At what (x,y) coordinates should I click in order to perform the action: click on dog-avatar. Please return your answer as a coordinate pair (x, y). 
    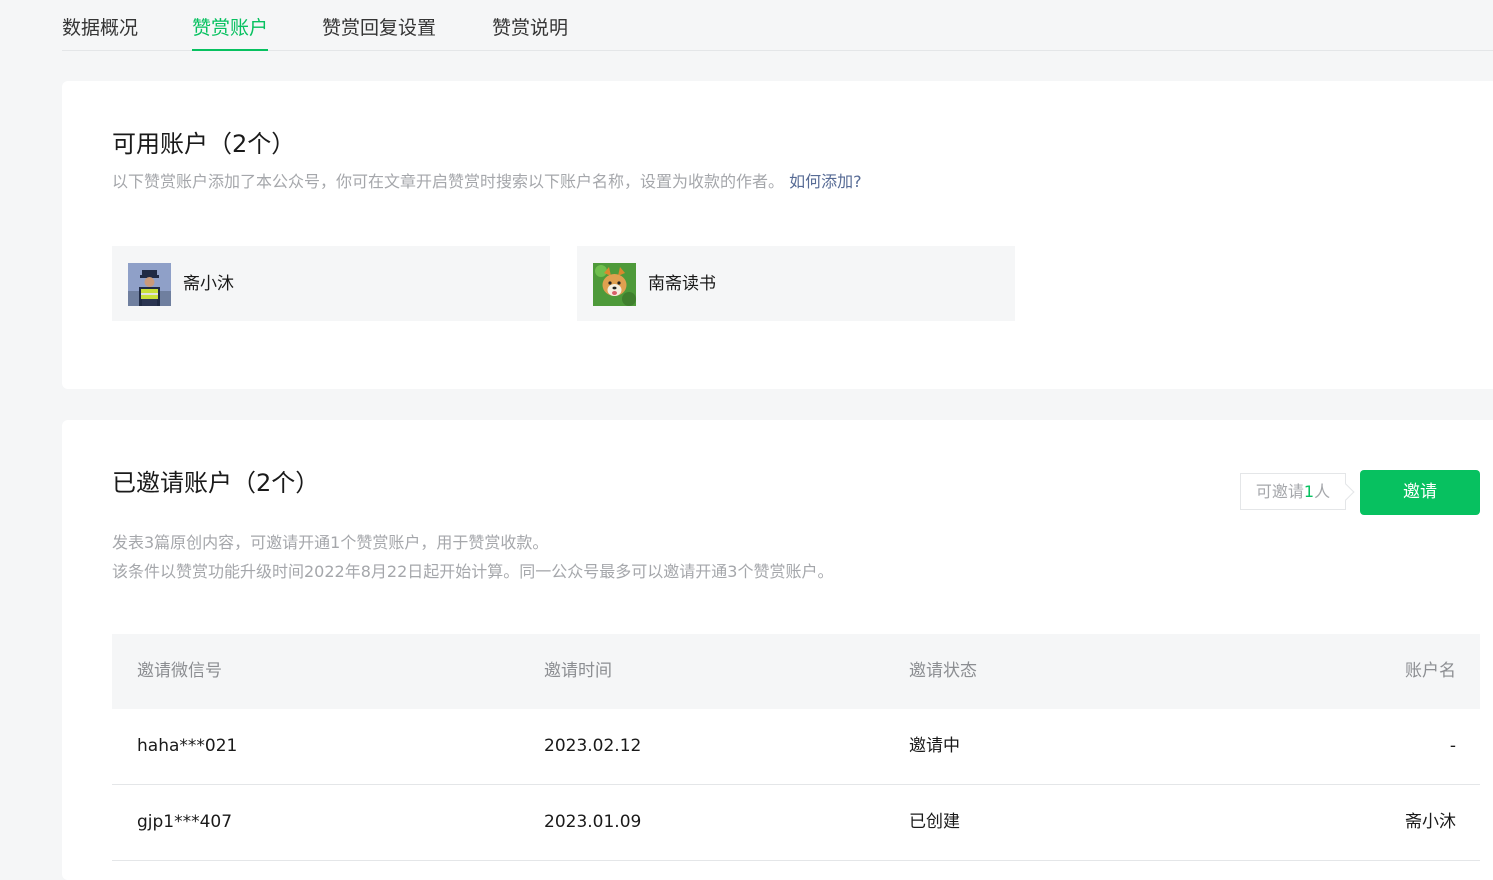
    Looking at the image, I should click on (614, 284).